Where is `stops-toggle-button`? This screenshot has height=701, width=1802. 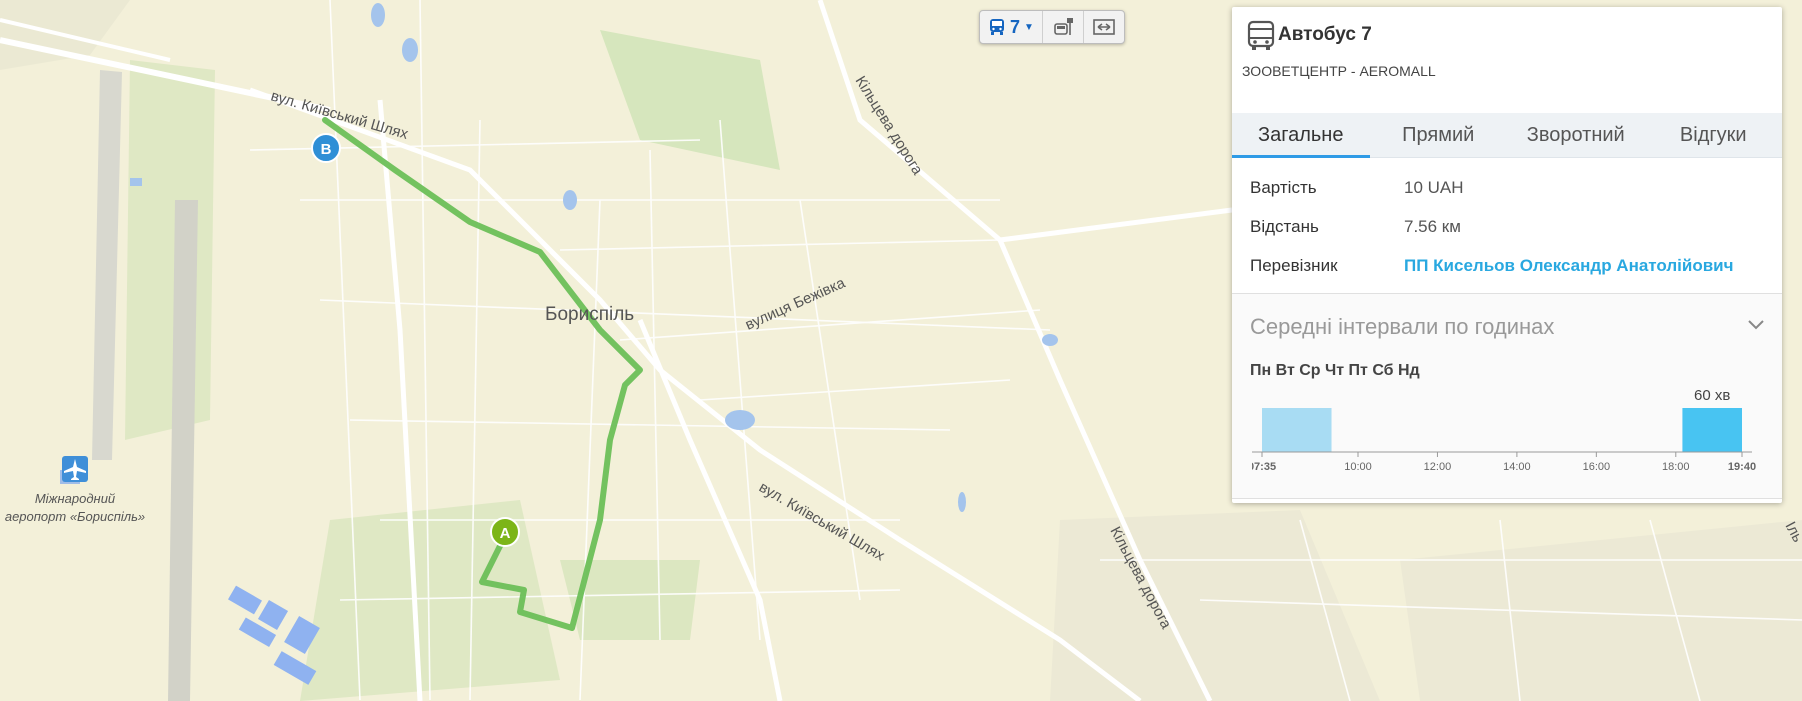
stops-toggle-button is located at coordinates (1063, 27).